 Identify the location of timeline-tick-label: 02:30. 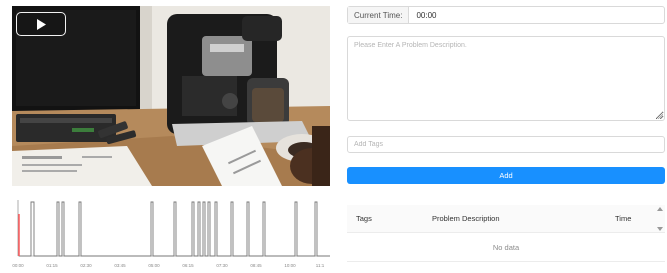
(86, 265).